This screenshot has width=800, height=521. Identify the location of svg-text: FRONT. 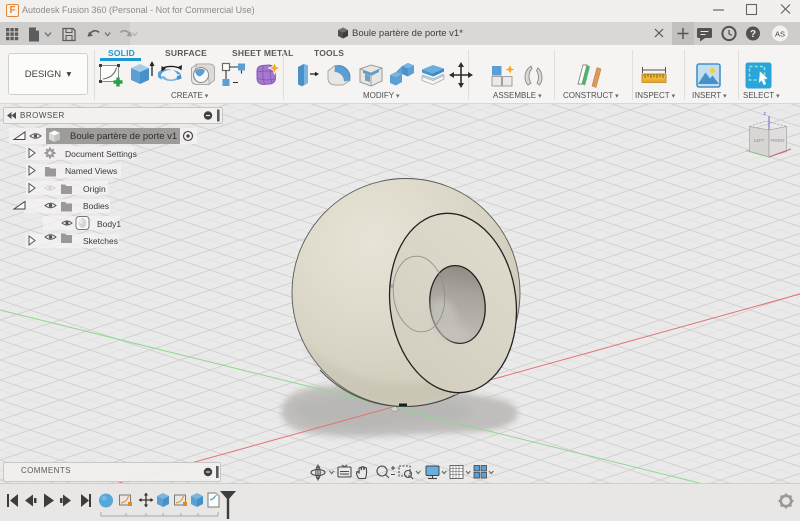
(778, 140).